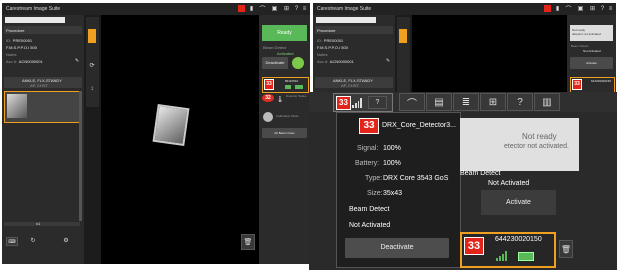  I want to click on left-detector-card: 33 89110510, so click(285, 85).